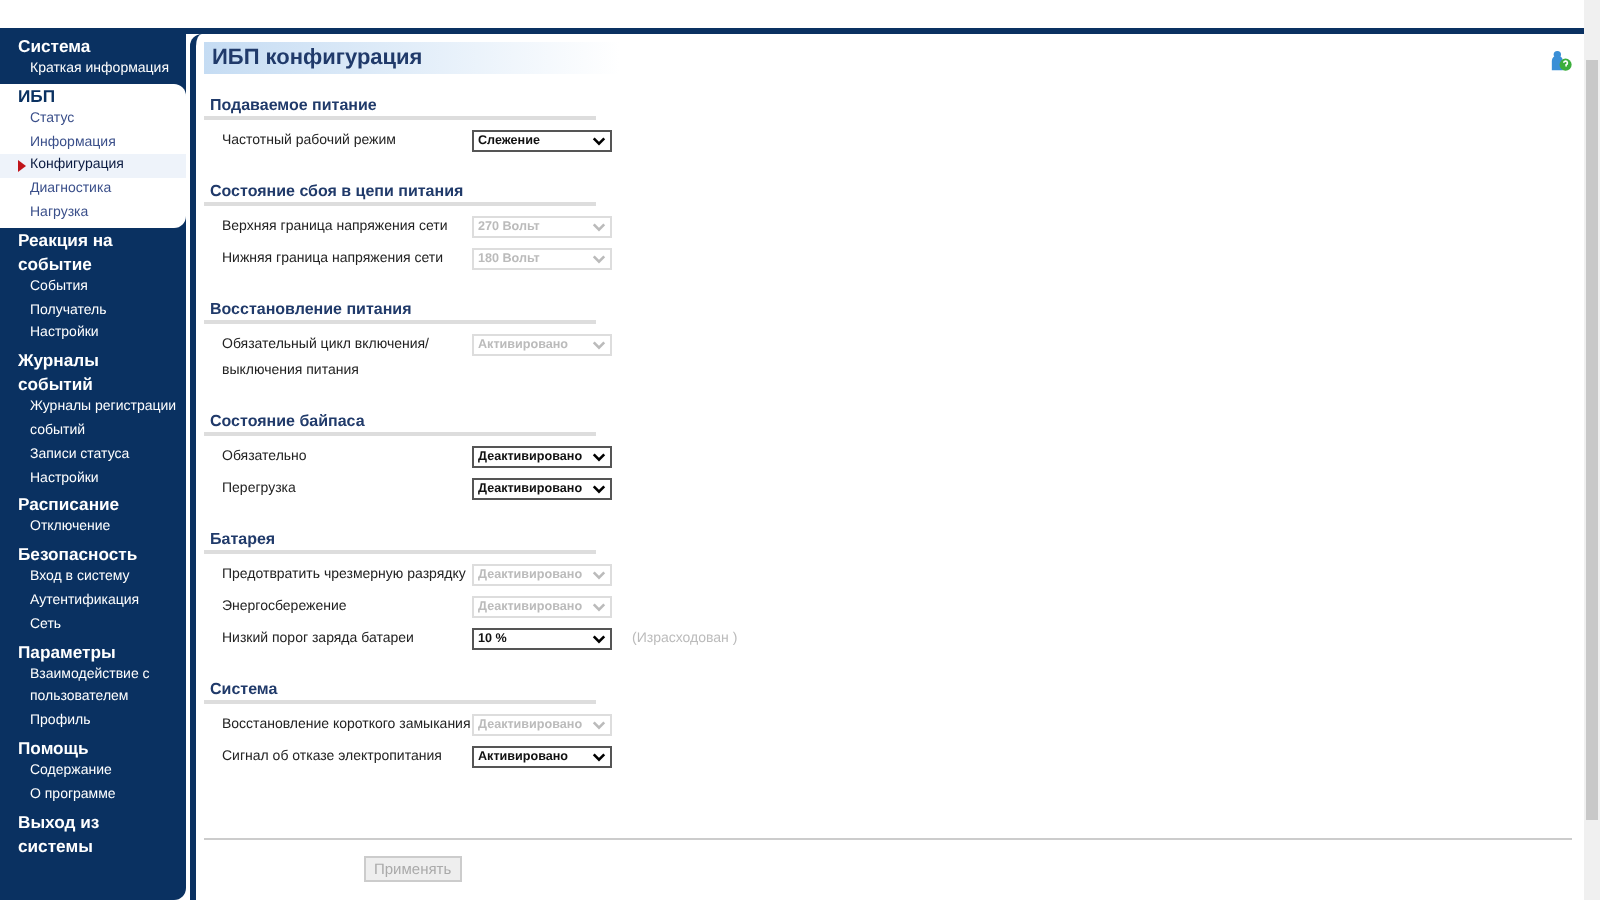 The height and width of the screenshot is (900, 1600). What do you see at coordinates (93, 833) in the screenshot?
I see `sidebar-group-link: Выход из системы` at bounding box center [93, 833].